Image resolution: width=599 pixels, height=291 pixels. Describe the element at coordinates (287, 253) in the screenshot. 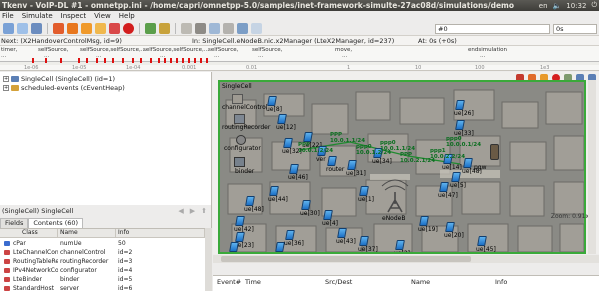

I see `ue-node-label: 1.Ue[36]` at that location.